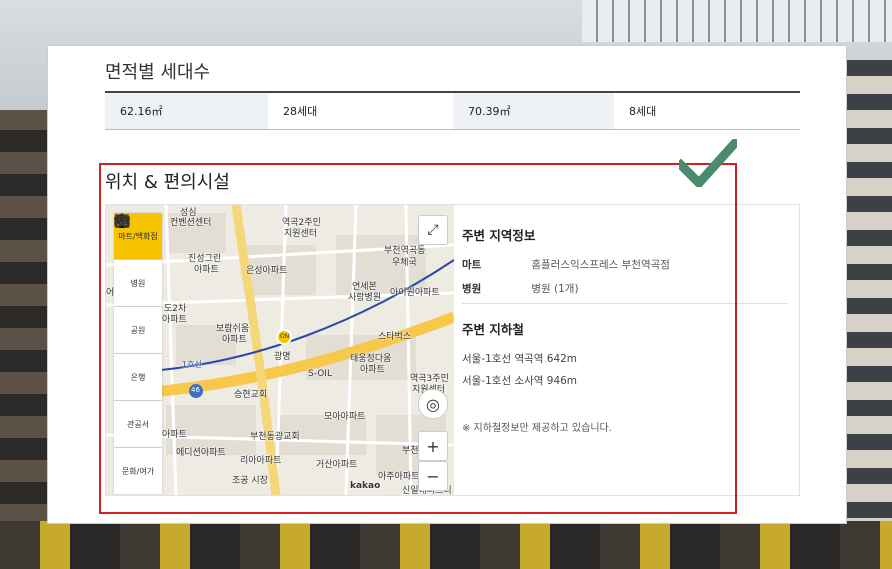  Describe the element at coordinates (452, 110) in the screenshot. I see `area-table: 62.16㎡ 28세대 70.39㎡ 8세대` at that location.